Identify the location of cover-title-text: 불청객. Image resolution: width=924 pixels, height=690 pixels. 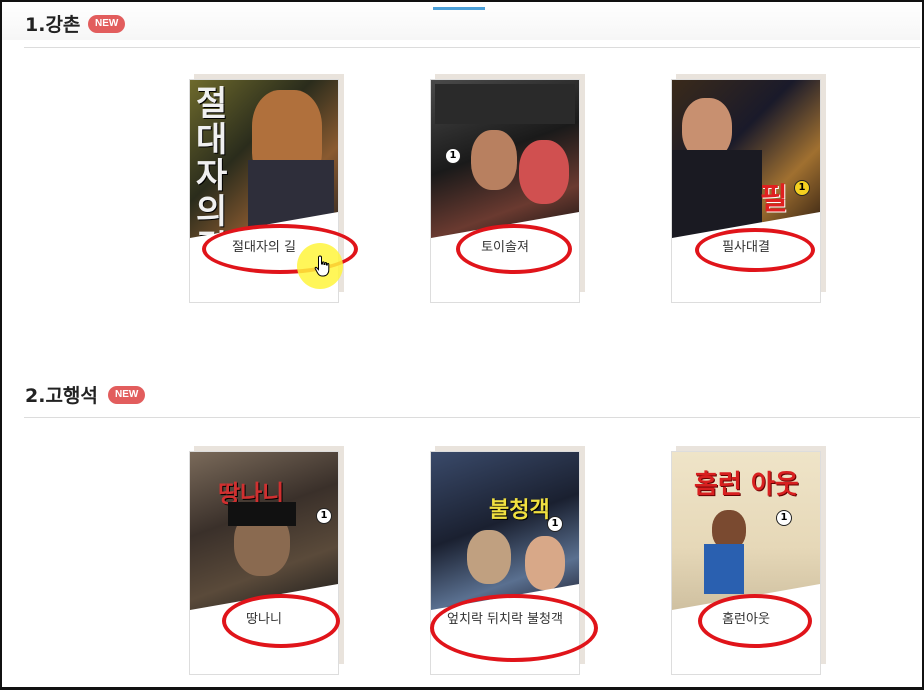
(519, 510).